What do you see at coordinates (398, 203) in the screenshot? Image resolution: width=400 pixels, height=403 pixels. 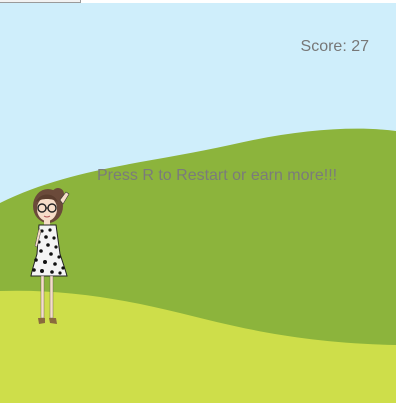 I see `right-edge` at bounding box center [398, 203].